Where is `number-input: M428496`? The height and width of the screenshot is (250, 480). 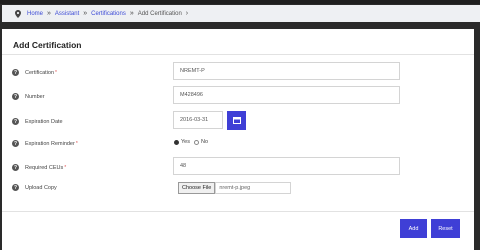 number-input: M428496 is located at coordinates (286, 95).